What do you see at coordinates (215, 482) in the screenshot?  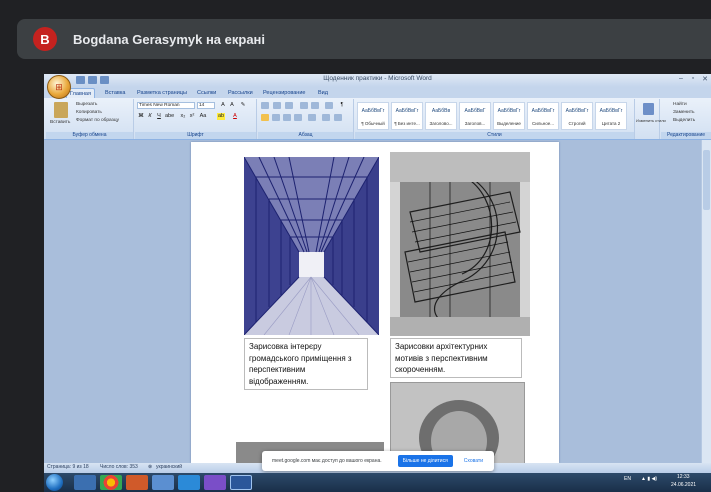 I see `viber-icon` at bounding box center [215, 482].